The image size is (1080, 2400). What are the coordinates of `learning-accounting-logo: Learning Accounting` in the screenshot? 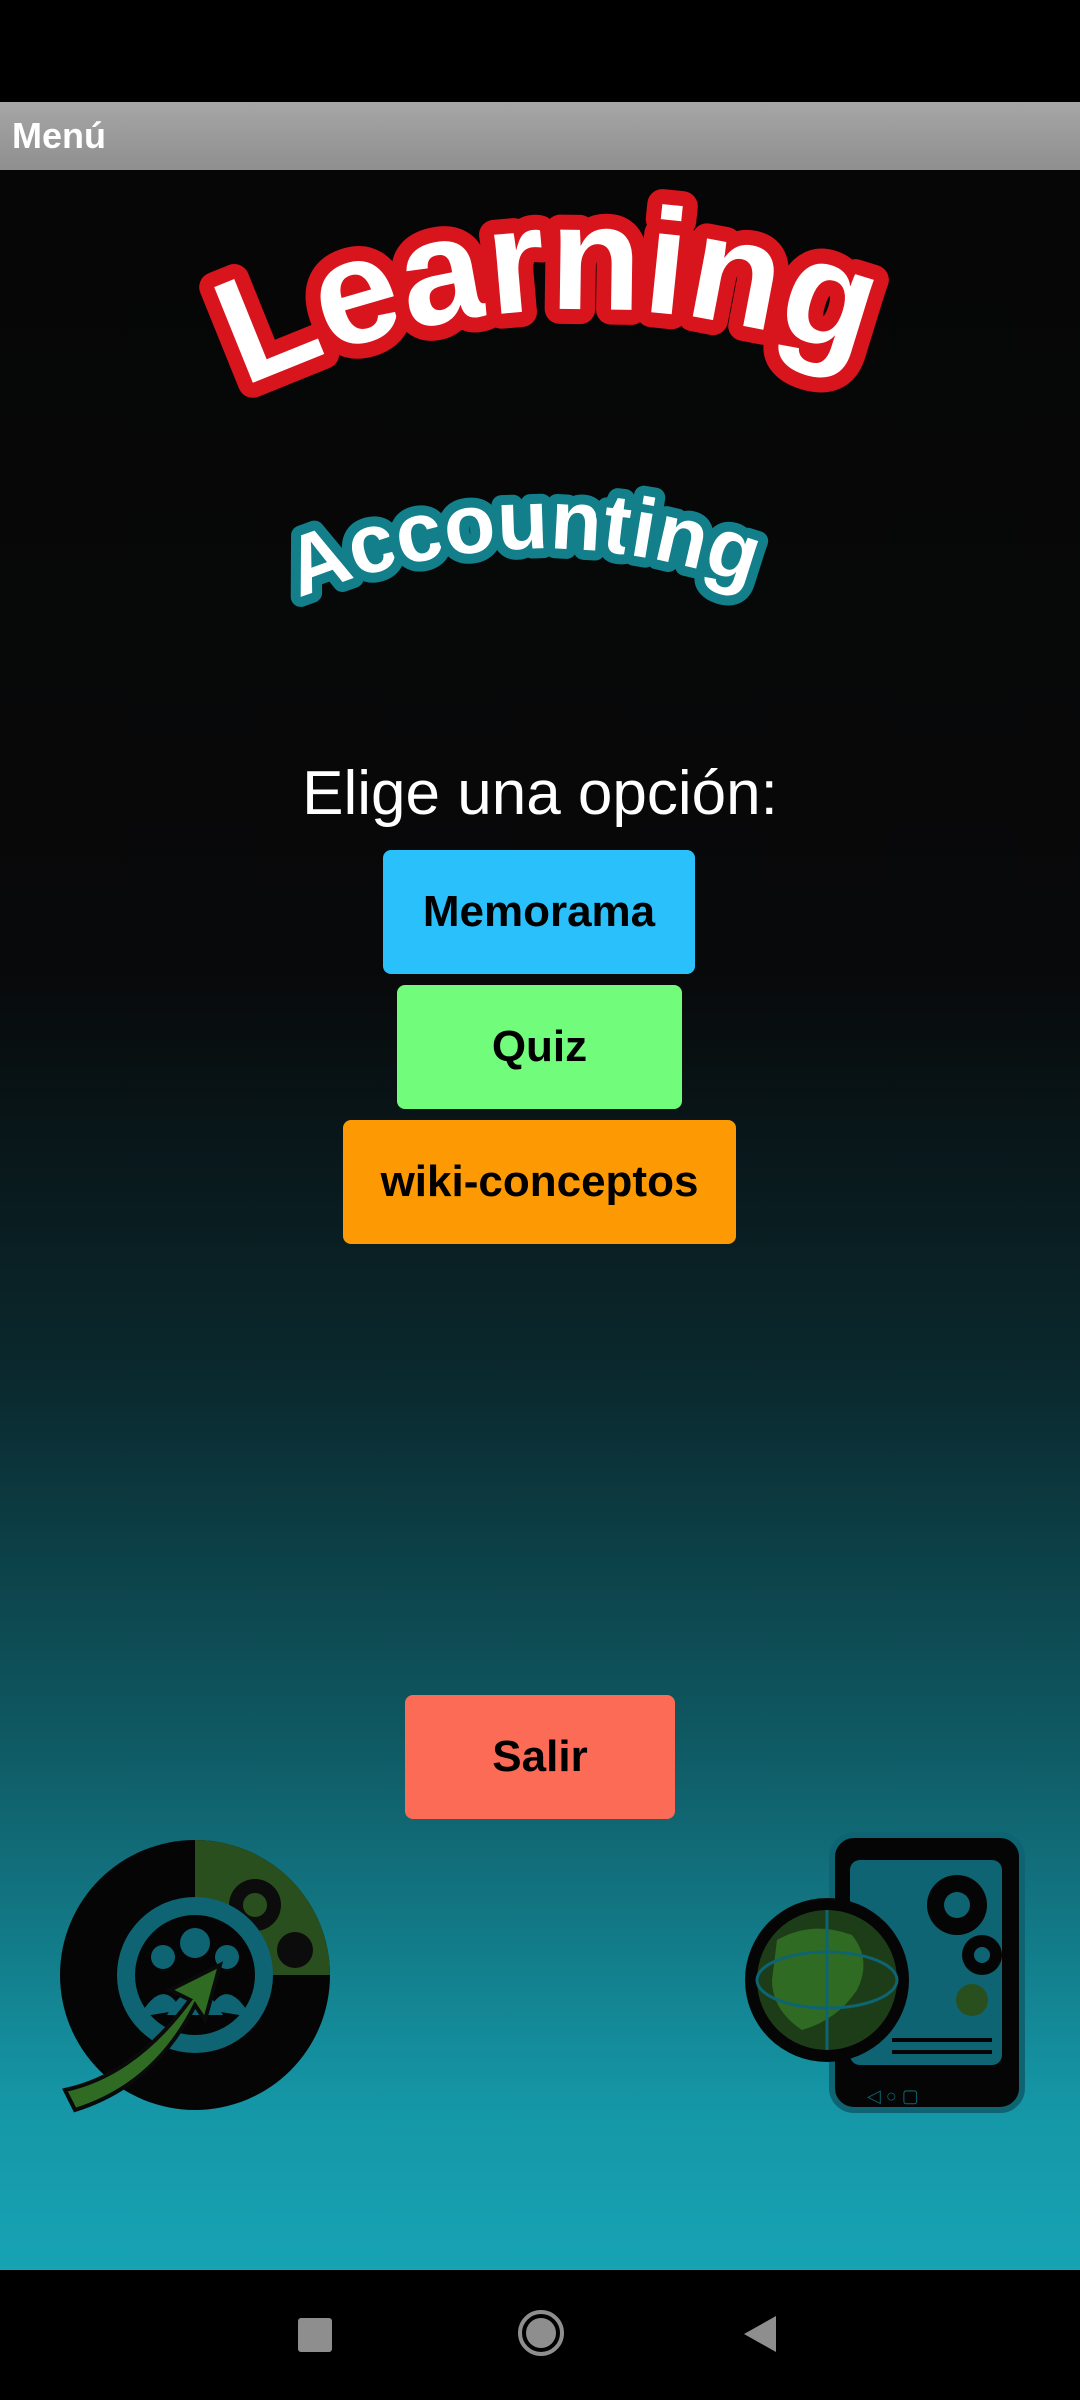 It's located at (547, 400).